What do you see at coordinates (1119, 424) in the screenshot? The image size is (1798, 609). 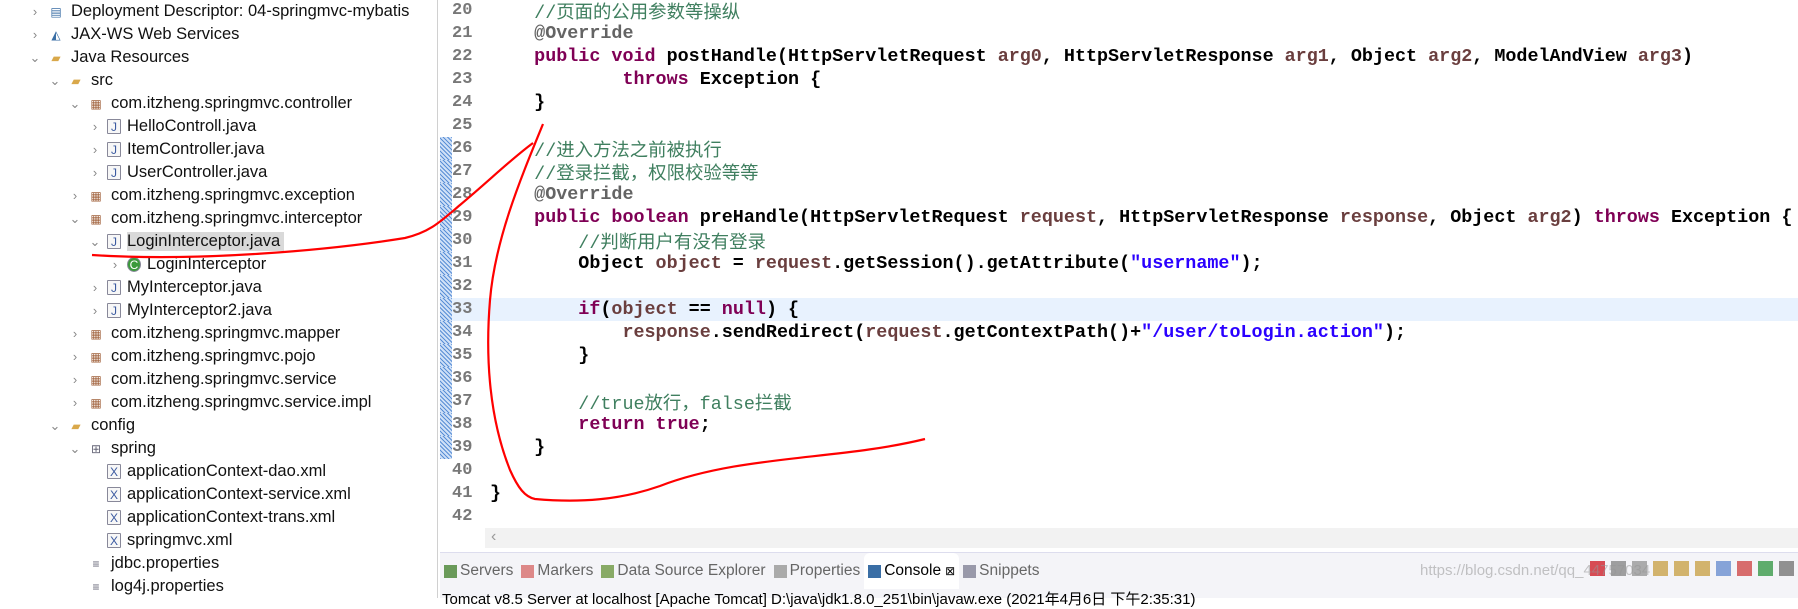 I see `code-line: 38 return true;` at bounding box center [1119, 424].